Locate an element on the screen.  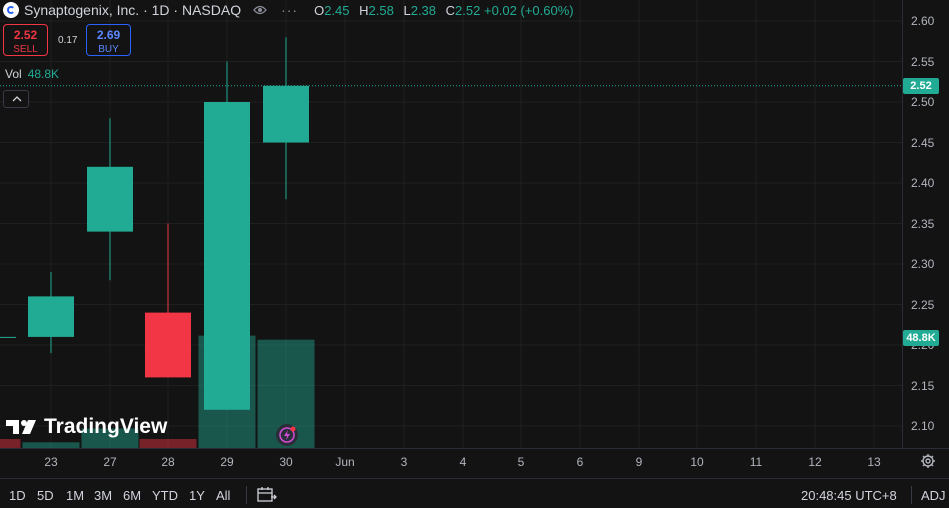
adj-toggle: ADJ is located at coordinates (933, 495).